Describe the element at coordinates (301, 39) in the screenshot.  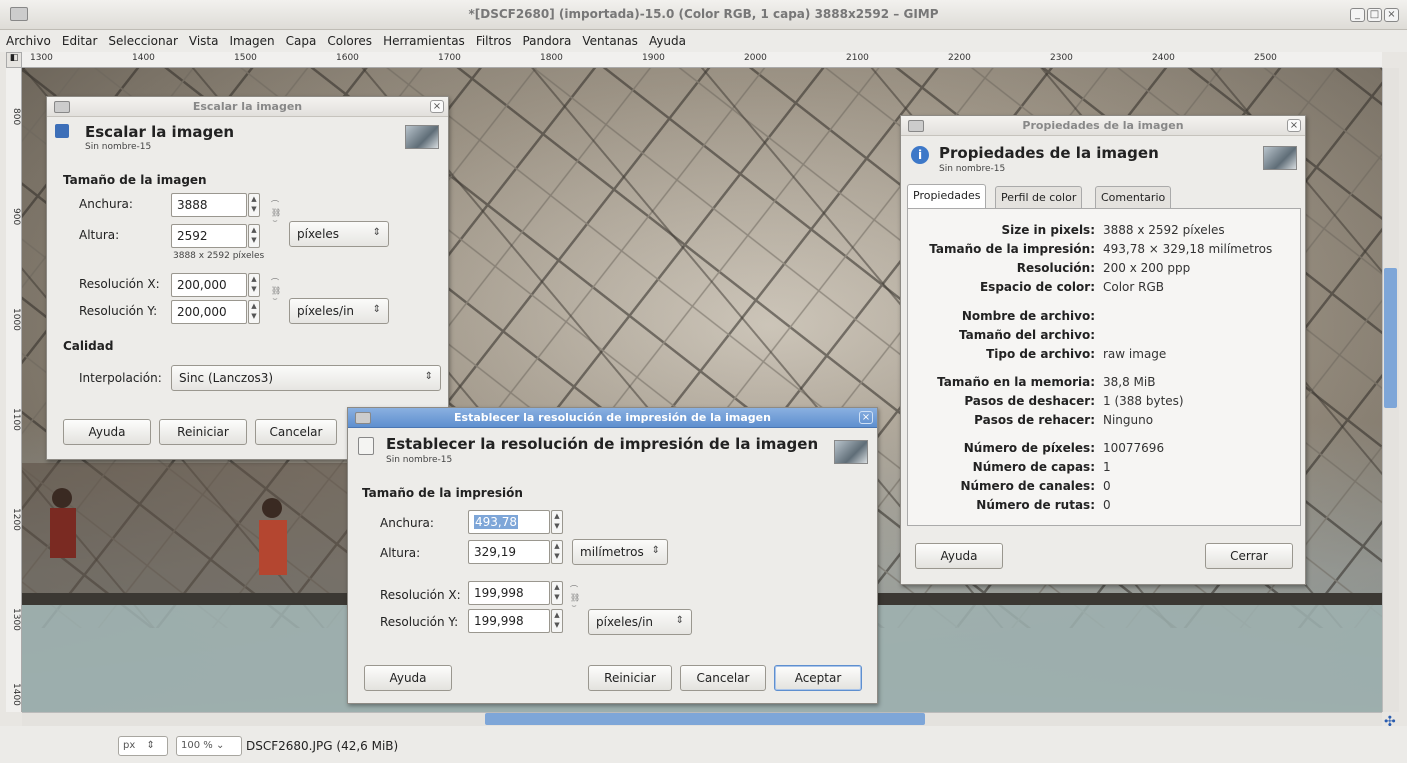
I see `menu-capa: Capa` at that location.